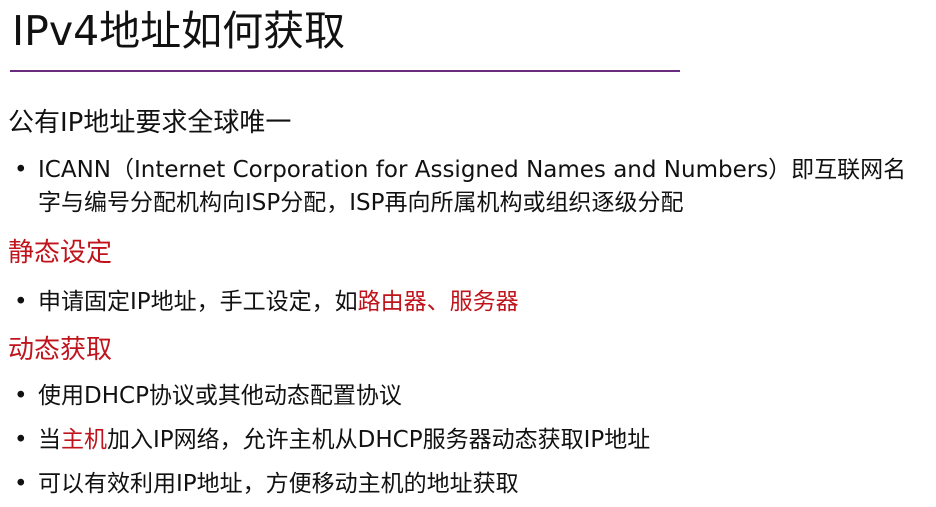 The image size is (936, 507). Describe the element at coordinates (179, 31) in the screenshot. I see `page-title: IPv4地址如何获取` at that location.